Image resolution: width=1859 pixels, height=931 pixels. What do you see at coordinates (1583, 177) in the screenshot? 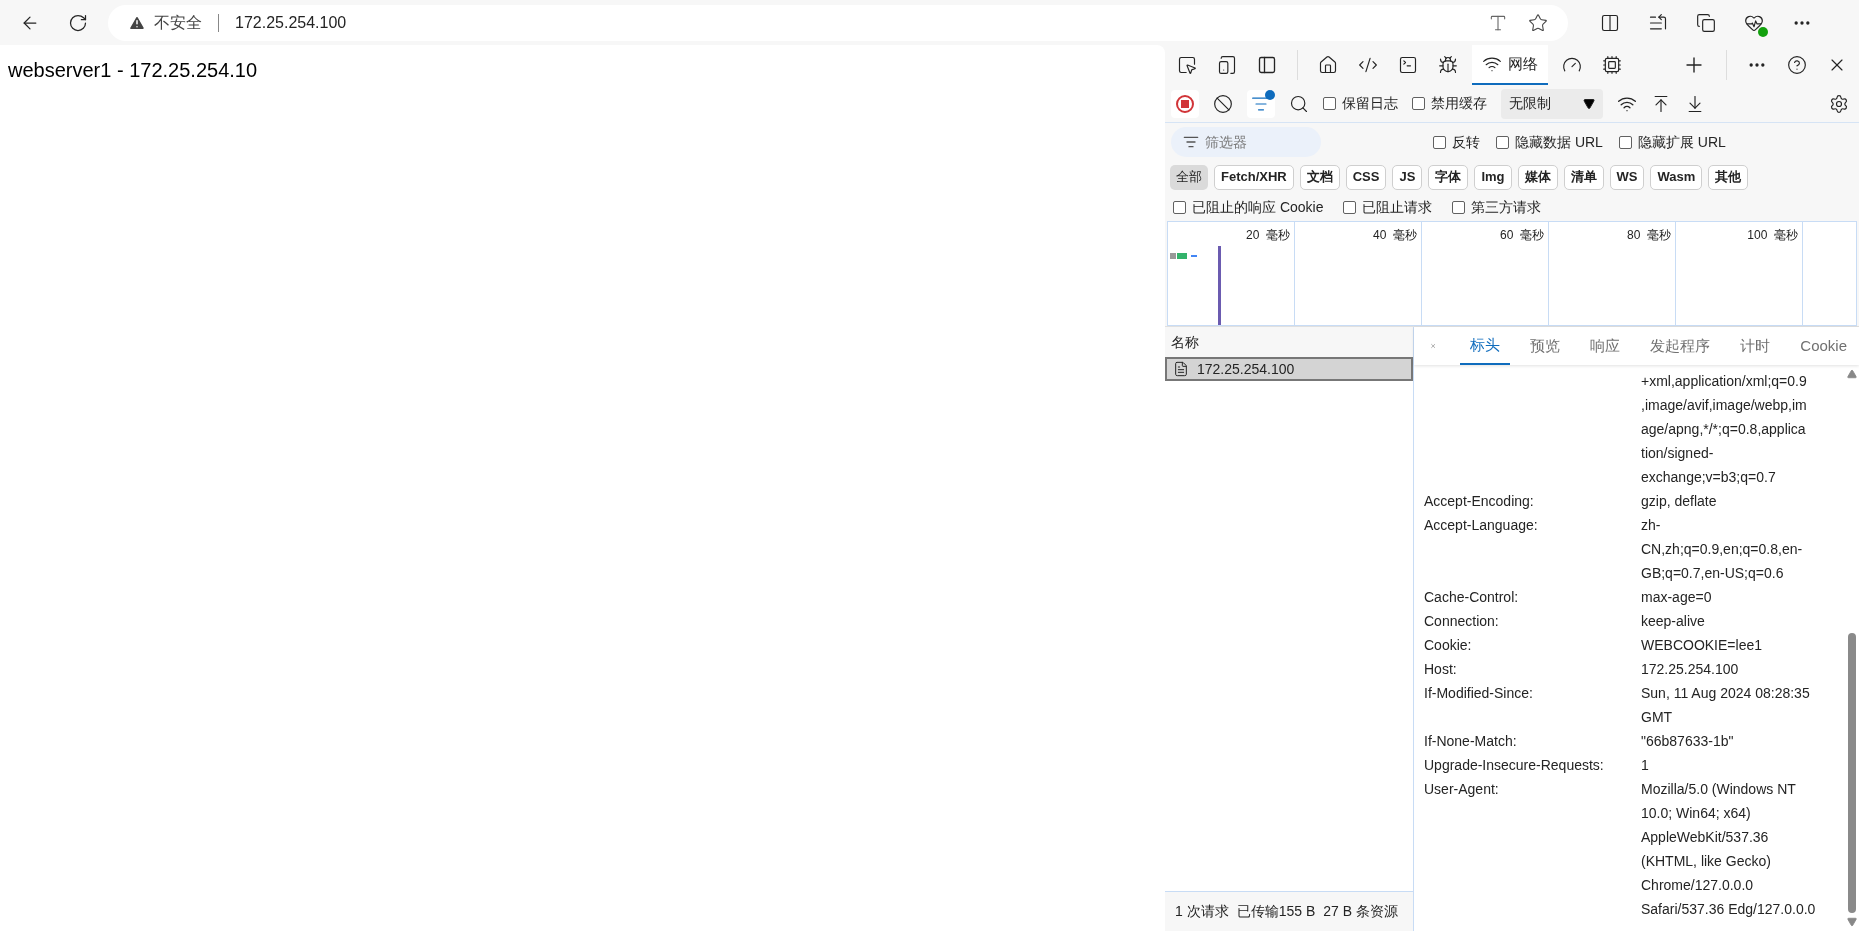
I see `type-filter-chip: 清单` at bounding box center [1583, 177].